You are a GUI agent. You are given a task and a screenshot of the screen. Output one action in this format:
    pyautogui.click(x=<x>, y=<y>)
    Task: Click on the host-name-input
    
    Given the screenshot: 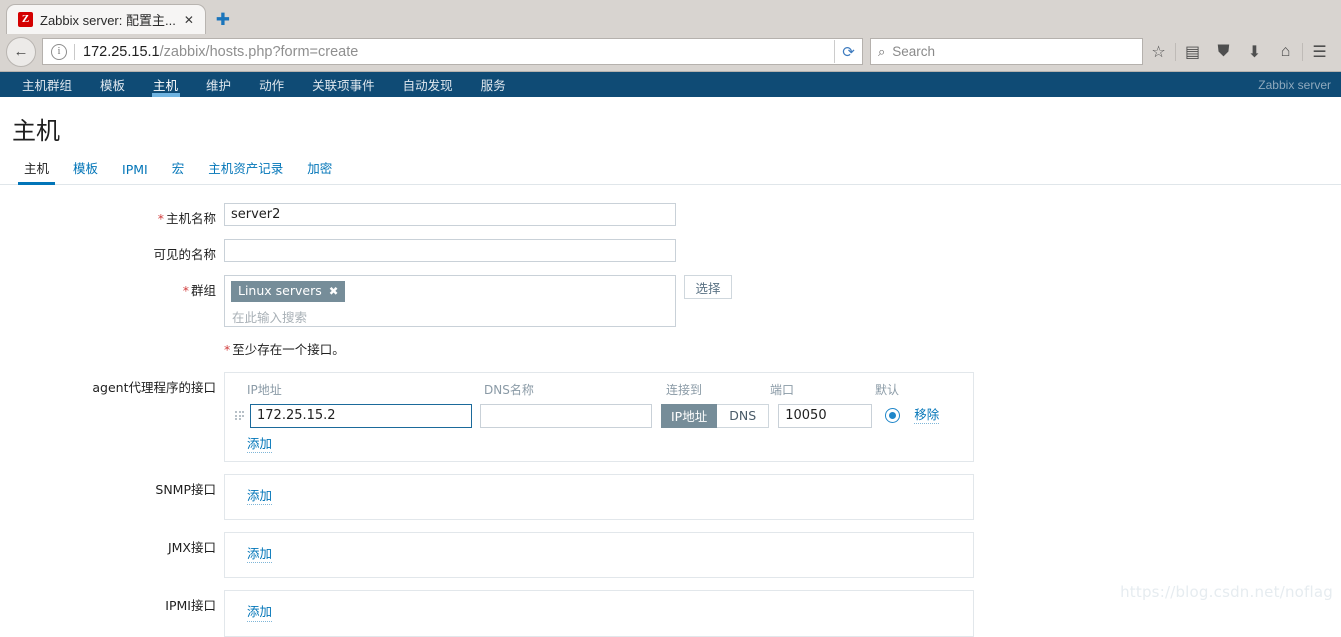 What is the action you would take?
    pyautogui.click(x=450, y=214)
    